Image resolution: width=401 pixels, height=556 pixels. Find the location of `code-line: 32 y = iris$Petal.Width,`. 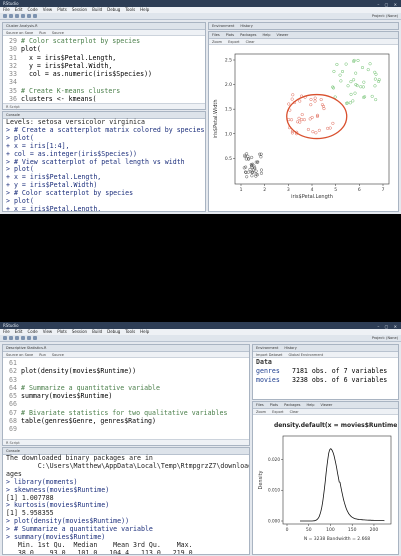

code-line: 32 y = iris$Petal.Width, is located at coordinates (104, 66).